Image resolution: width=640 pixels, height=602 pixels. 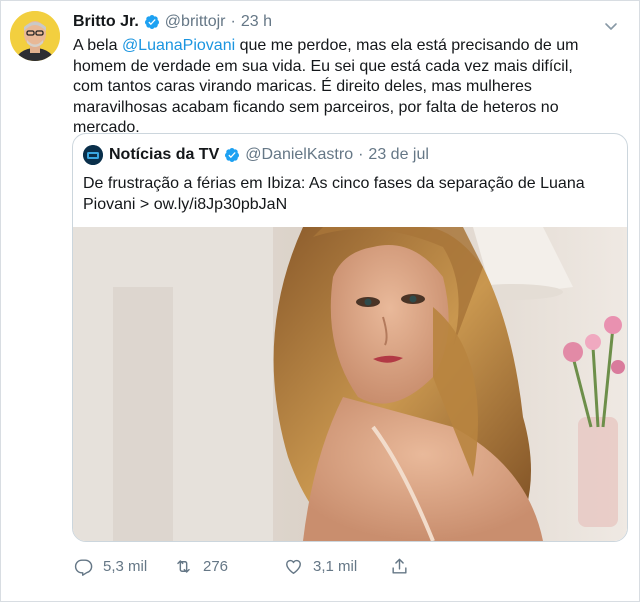 I want to click on reply-icon, so click(x=83, y=567).